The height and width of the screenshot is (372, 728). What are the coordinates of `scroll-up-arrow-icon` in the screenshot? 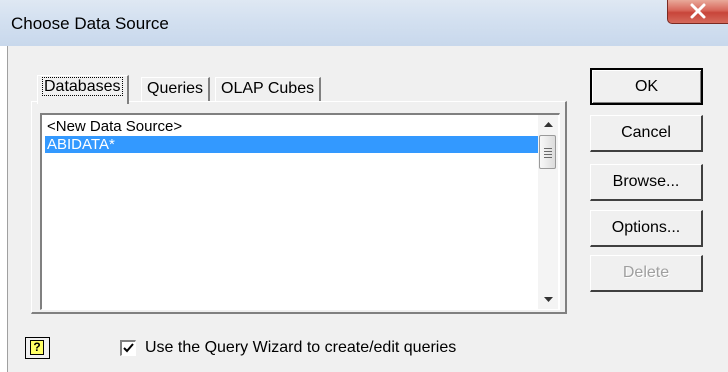 It's located at (548, 124).